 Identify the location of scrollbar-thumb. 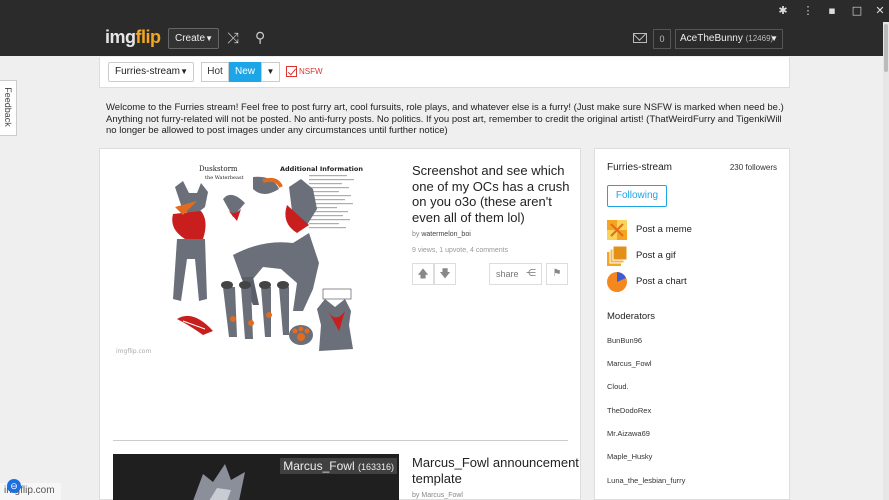
(886, 48).